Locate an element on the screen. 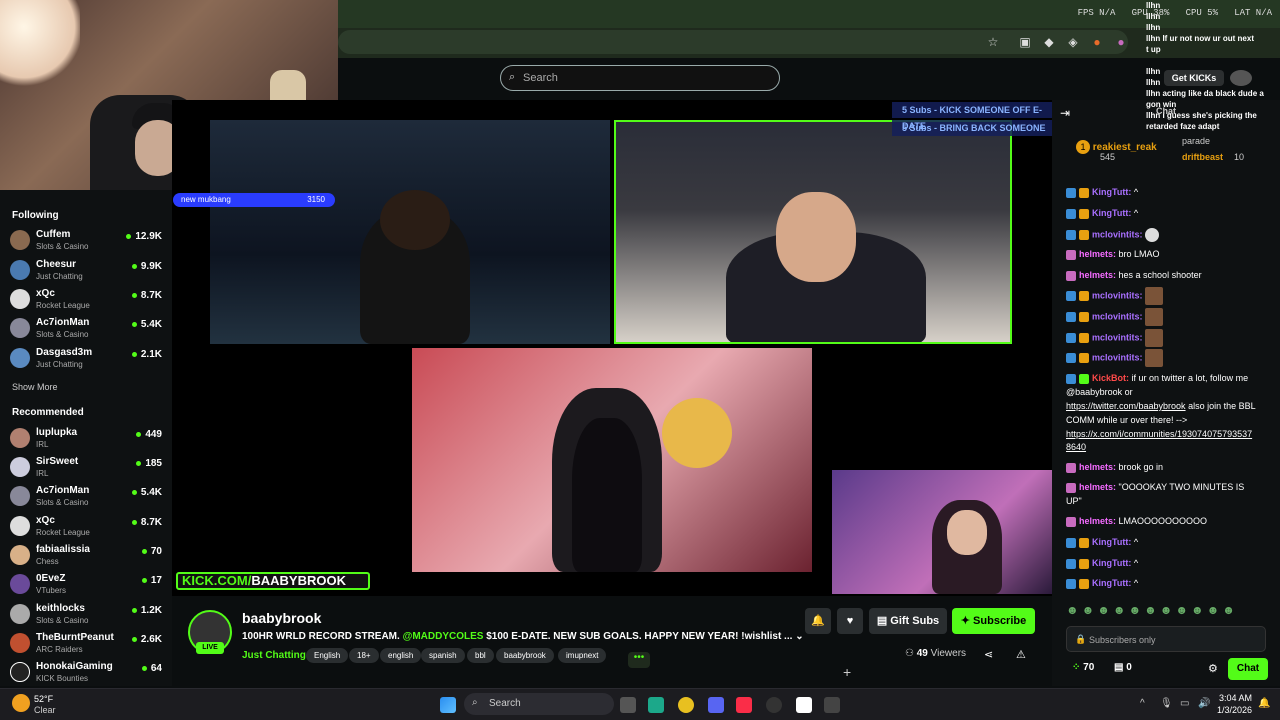 The width and height of the screenshot is (1280, 720). gift-icon: ▤ is located at coordinates (1120, 667).